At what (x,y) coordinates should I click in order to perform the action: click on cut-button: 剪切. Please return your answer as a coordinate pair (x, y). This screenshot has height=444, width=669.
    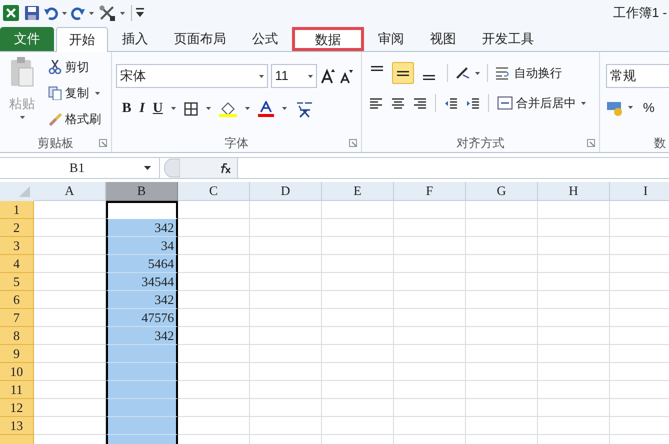
    Looking at the image, I should click on (74, 67).